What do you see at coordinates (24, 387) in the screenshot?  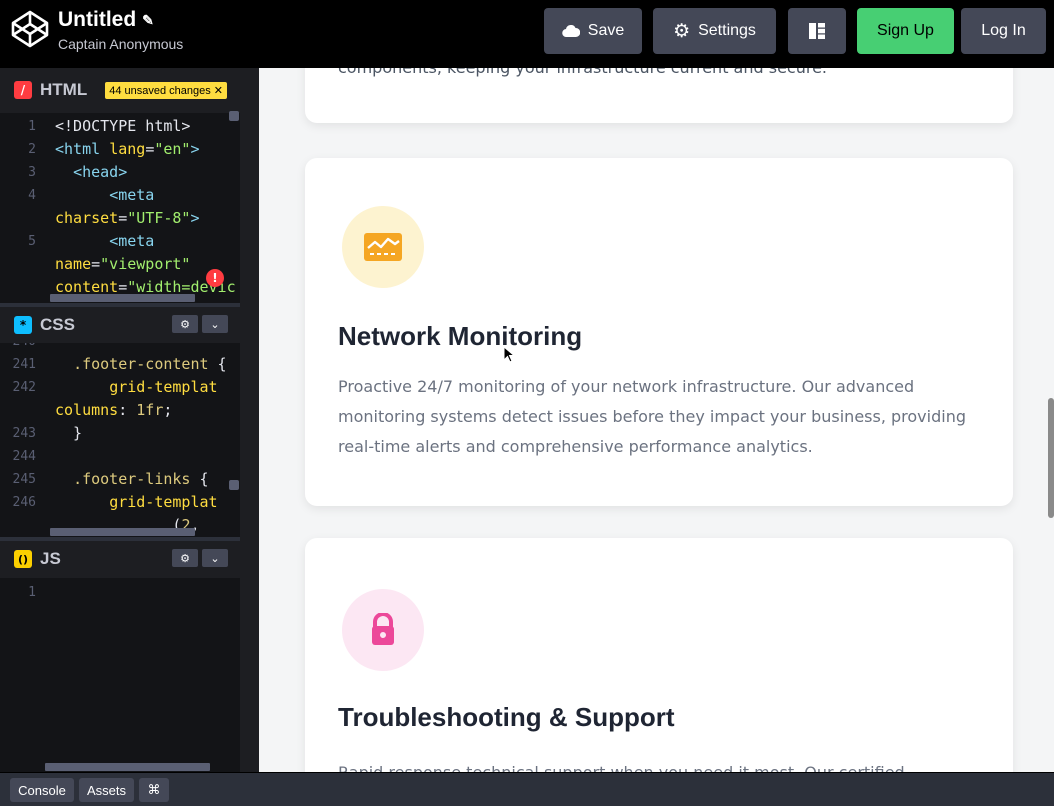 I see `line-number: 242` at bounding box center [24, 387].